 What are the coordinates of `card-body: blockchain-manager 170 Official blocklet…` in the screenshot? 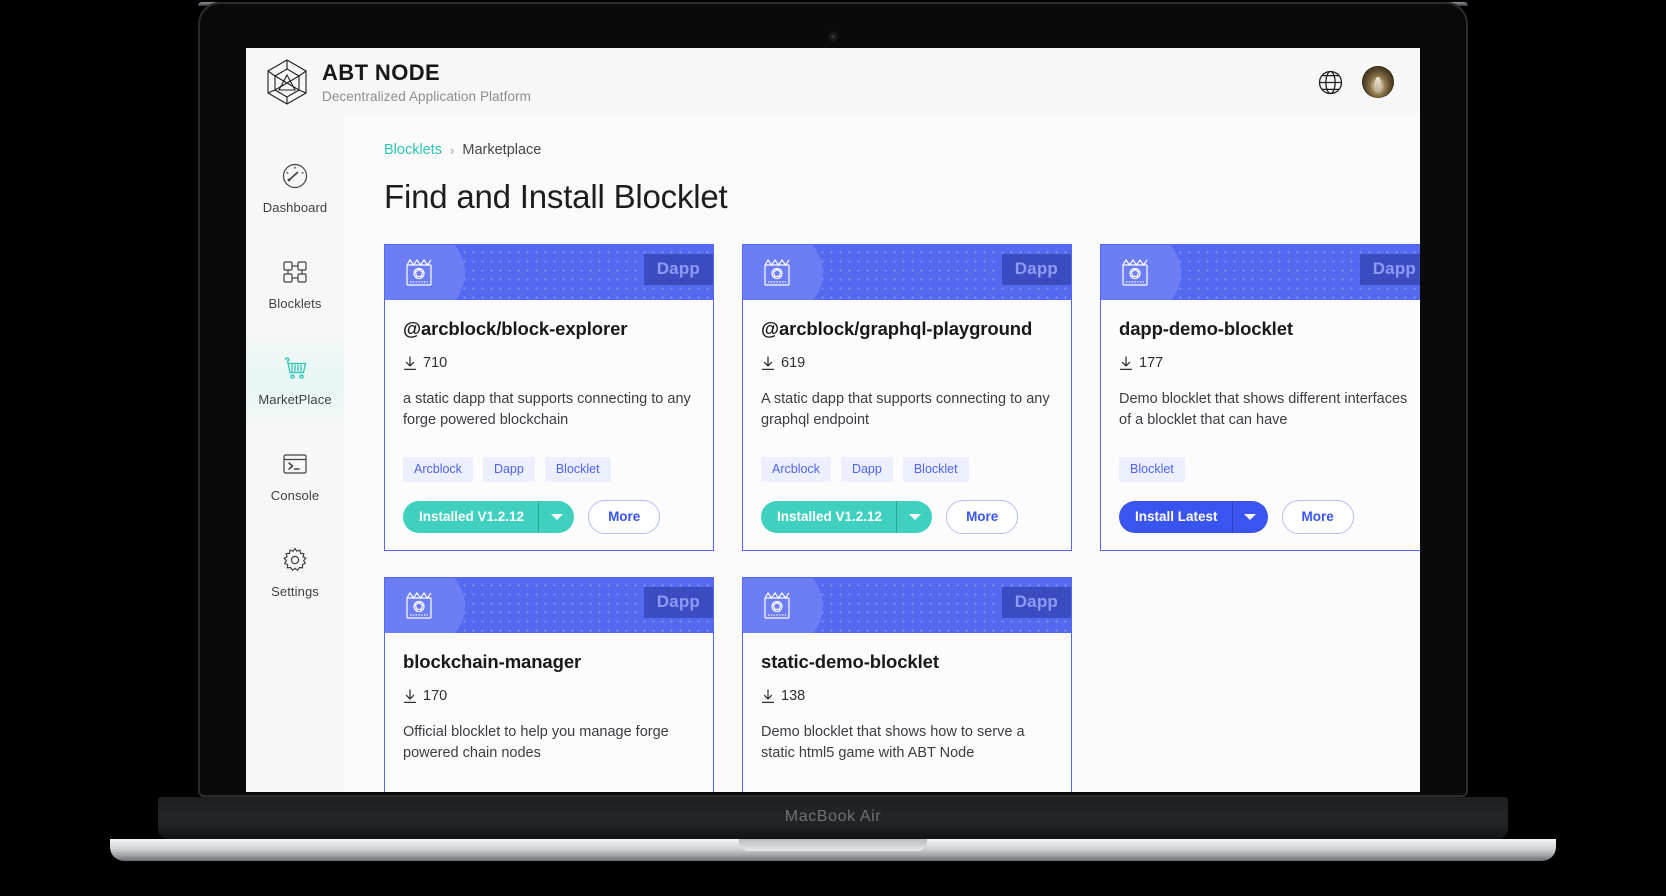 It's located at (549, 712).